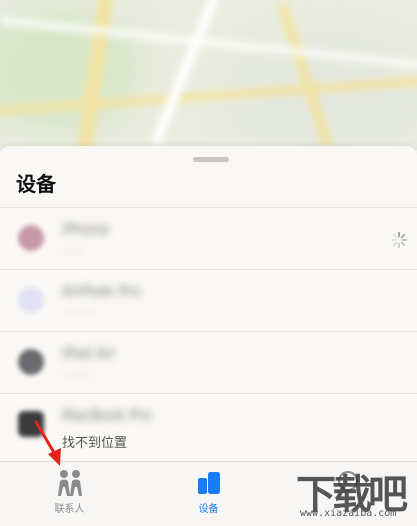 The width and height of the screenshot is (417, 526). I want to click on device-row: AirPods Pro ··········, so click(208, 301).